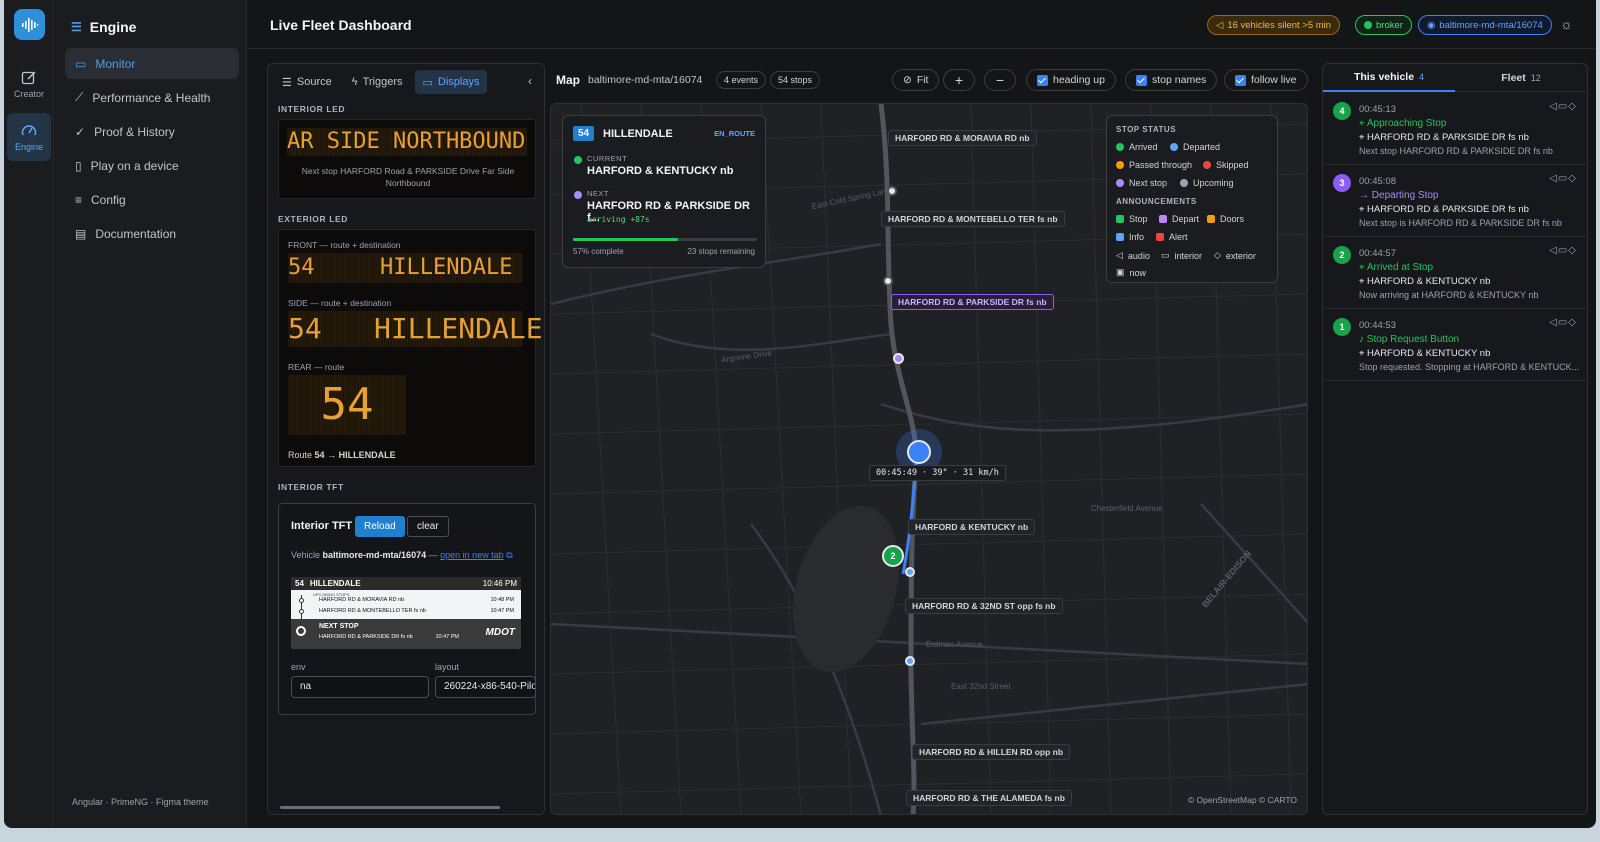 This screenshot has width=1600, height=842. Describe the element at coordinates (919, 452) in the screenshot. I see `vehicle-marker` at that location.